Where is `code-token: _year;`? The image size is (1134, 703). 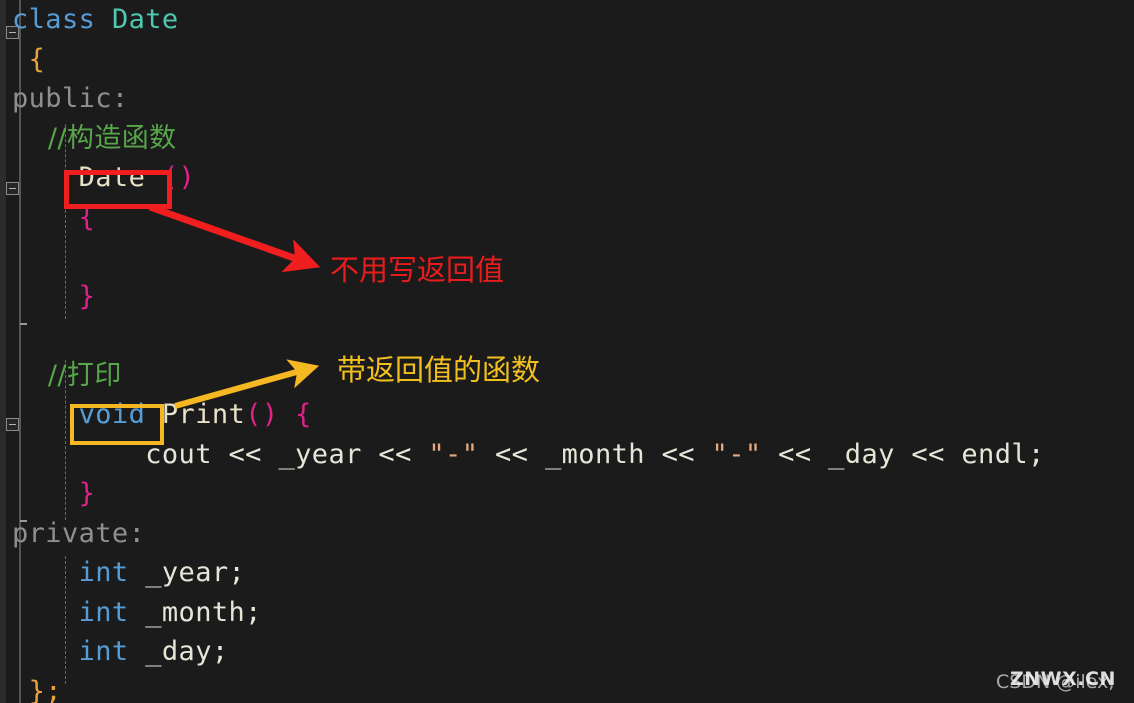 code-token: _year; is located at coordinates (187, 572).